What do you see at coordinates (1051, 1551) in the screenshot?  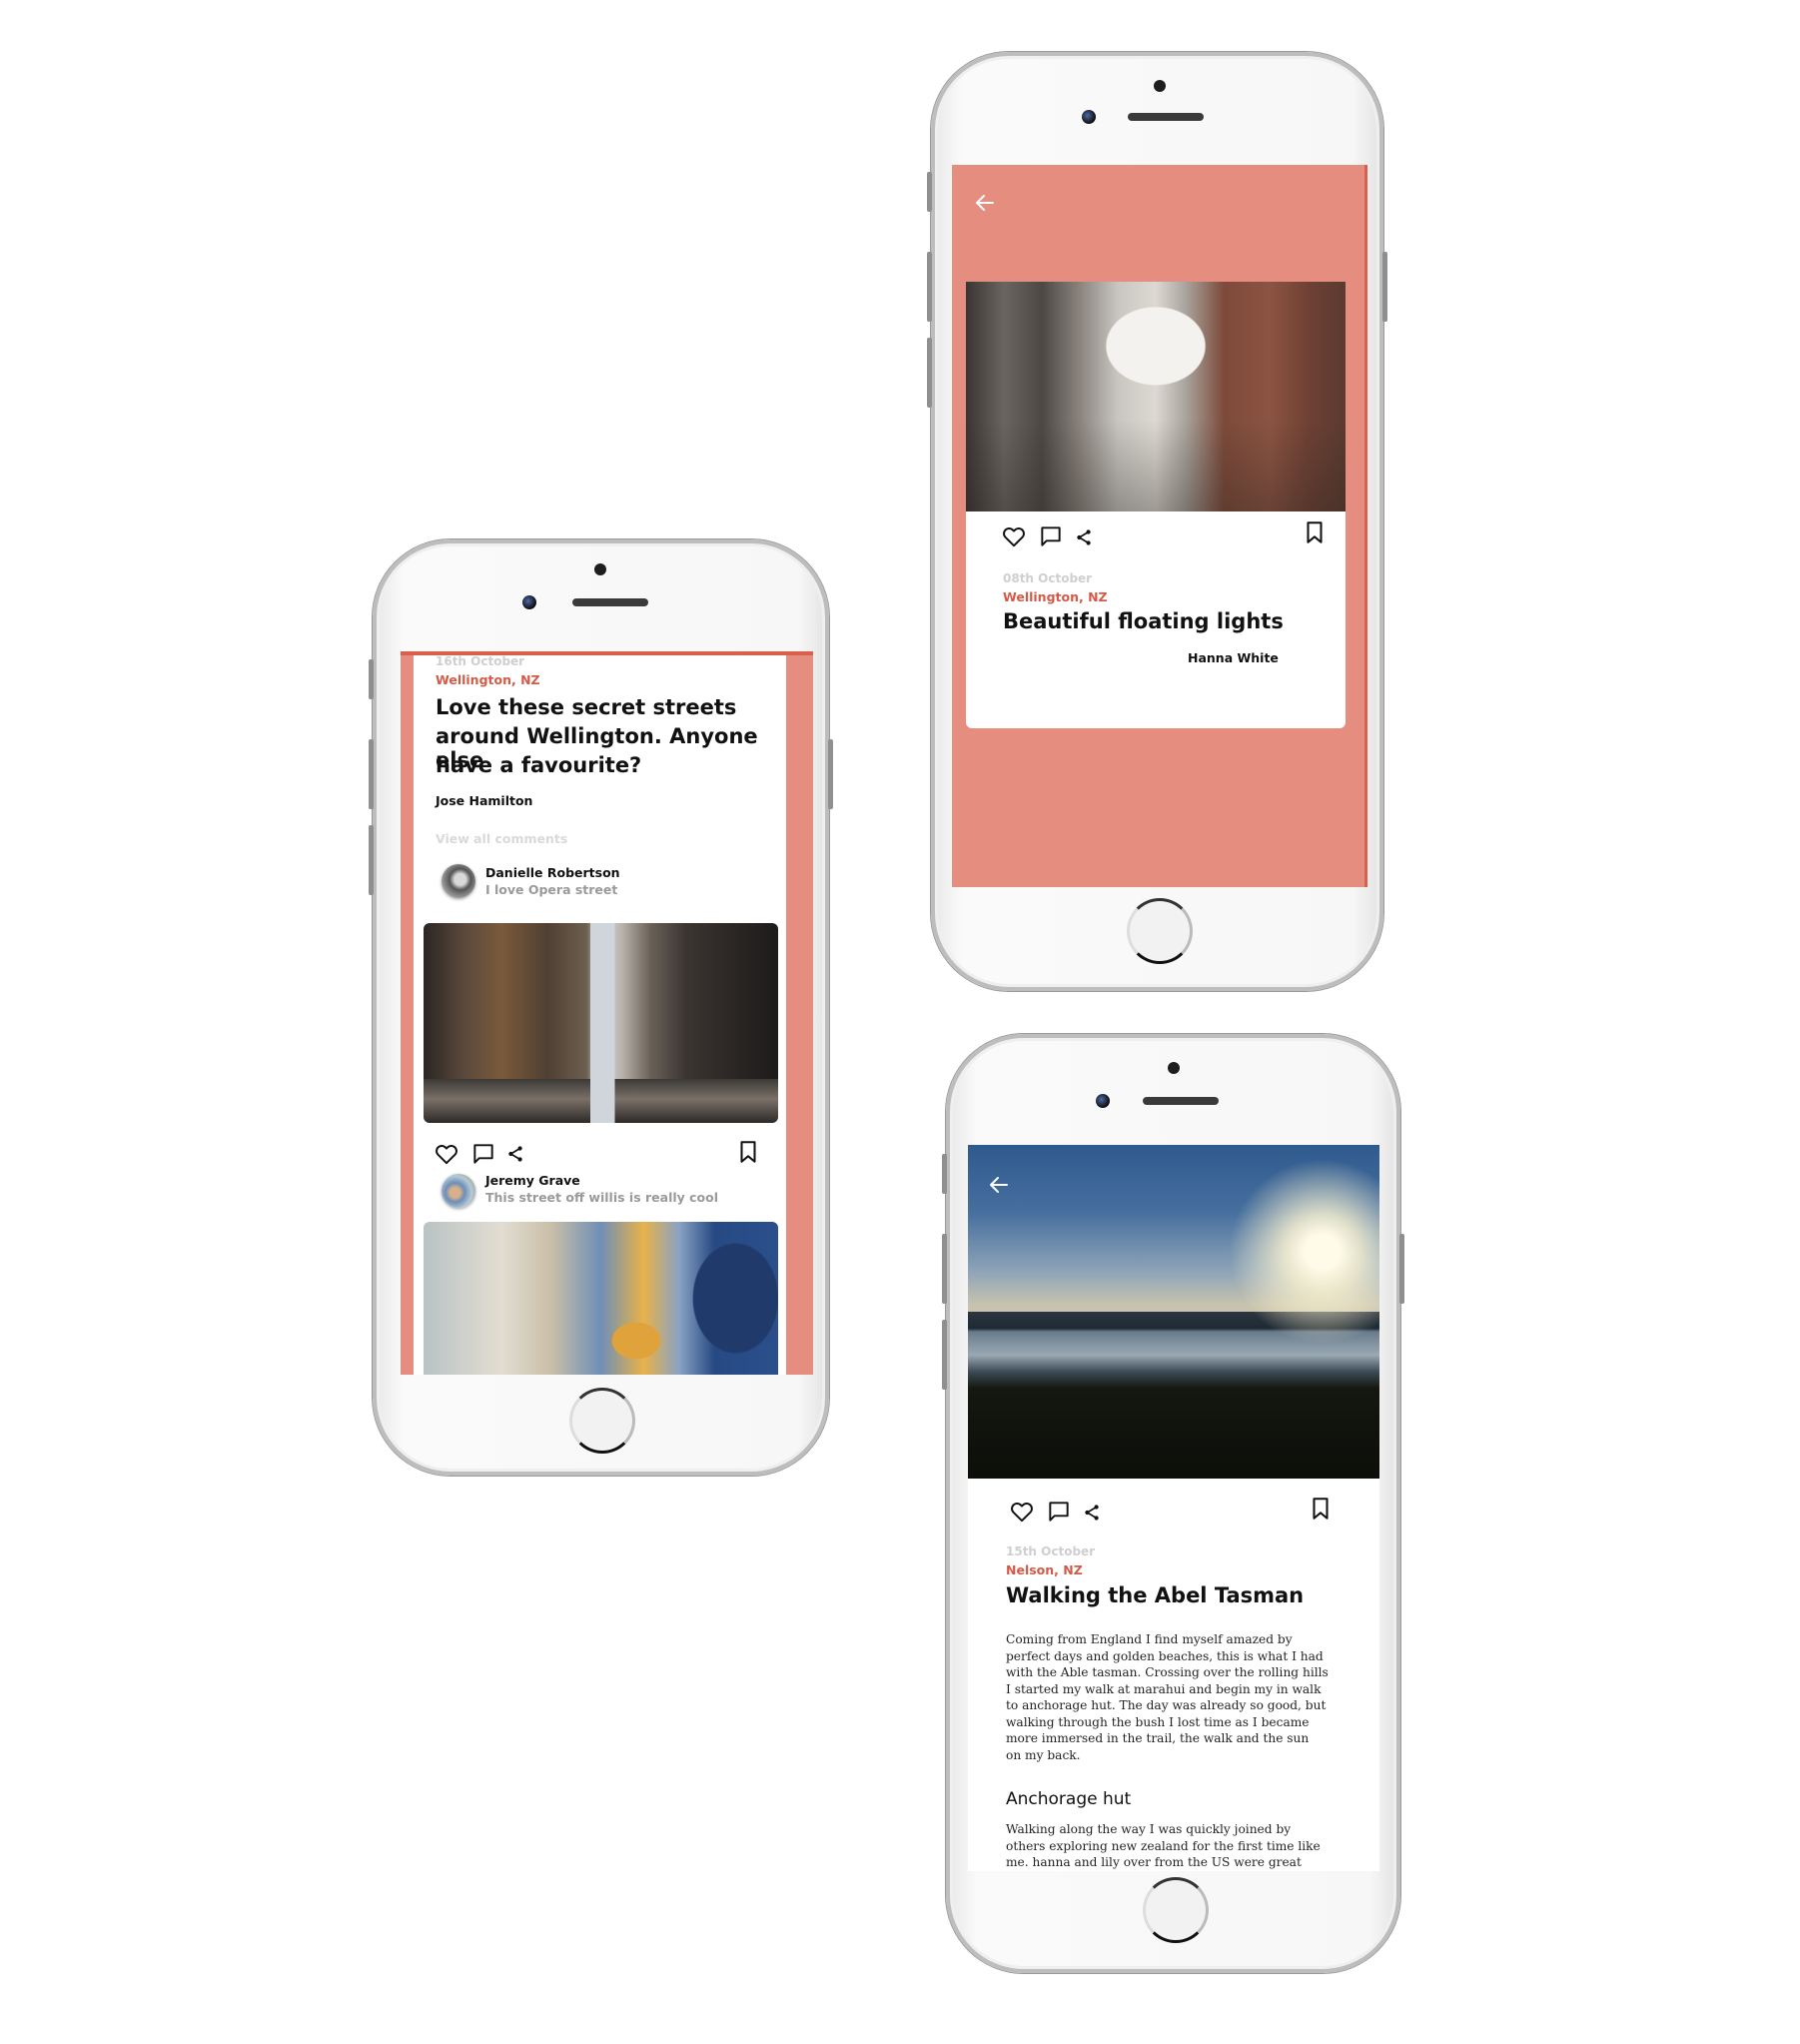 I see `post-date: 15th October` at bounding box center [1051, 1551].